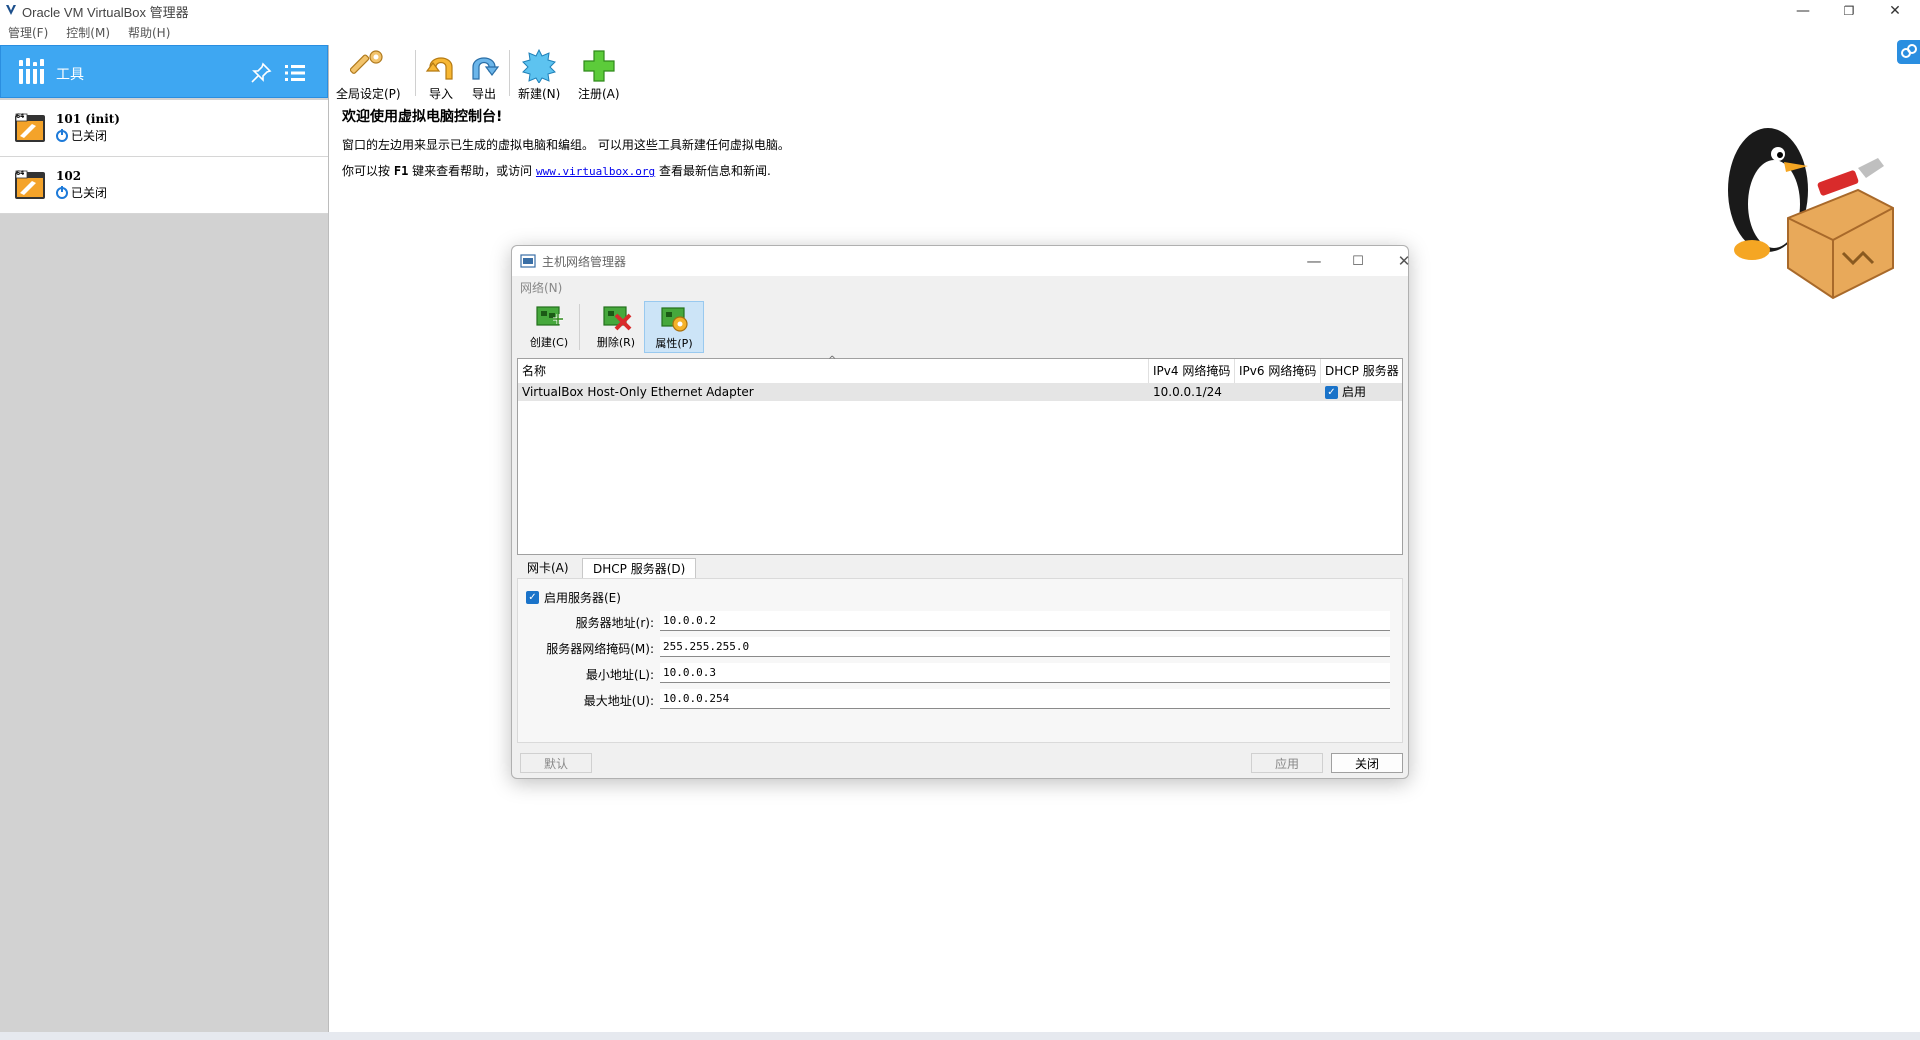 The height and width of the screenshot is (1040, 1920). I want to click on taskbar-edge, so click(960, 1036).